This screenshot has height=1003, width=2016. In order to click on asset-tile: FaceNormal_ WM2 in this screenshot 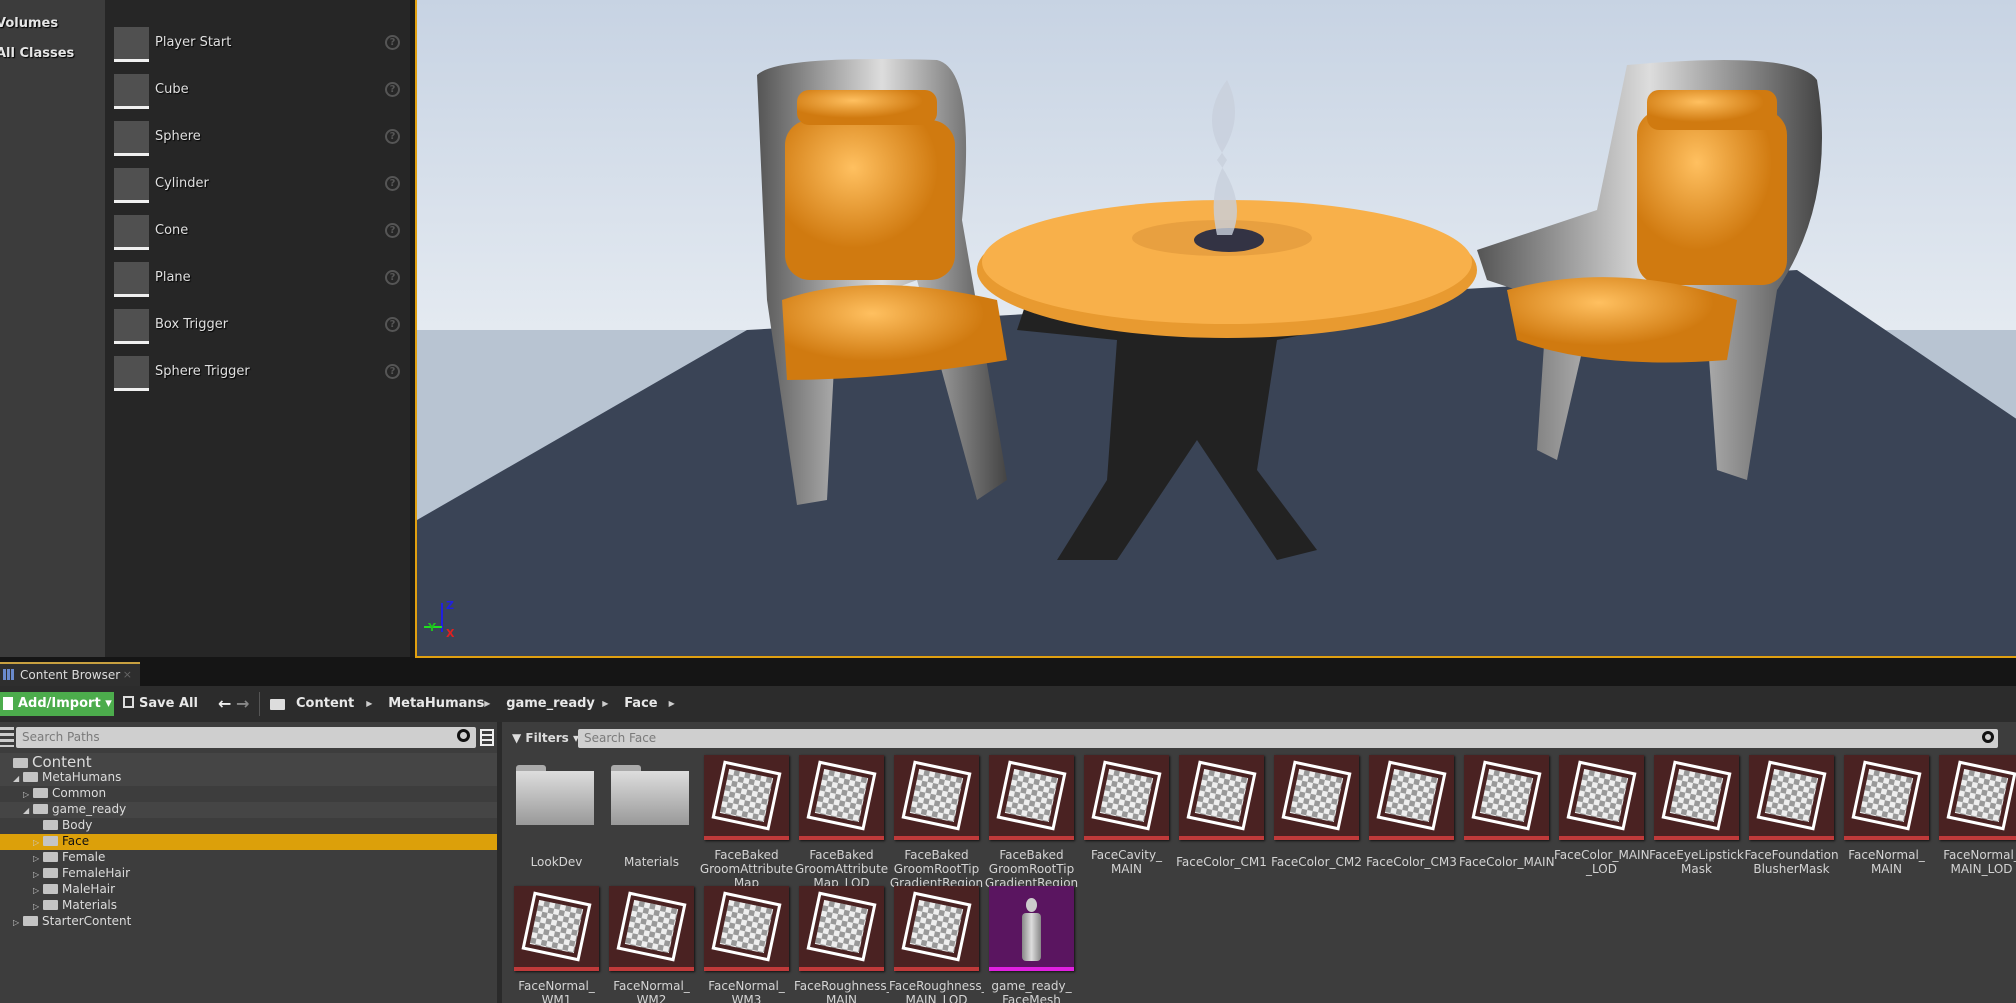, I will do `click(651, 944)`.